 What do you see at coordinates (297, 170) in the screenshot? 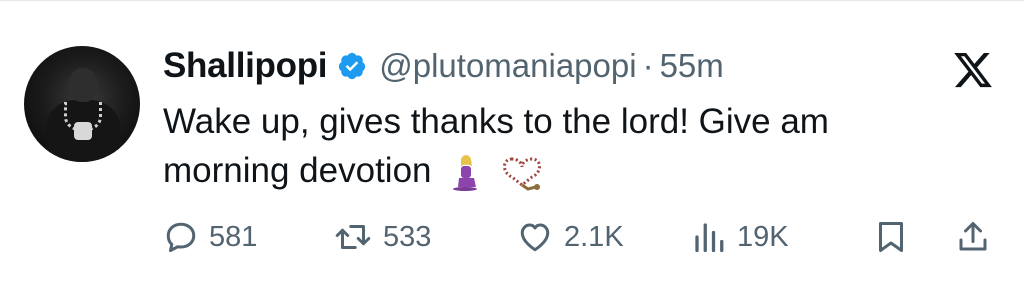
I see `tweet-text-line-2-text: morning devotion` at bounding box center [297, 170].